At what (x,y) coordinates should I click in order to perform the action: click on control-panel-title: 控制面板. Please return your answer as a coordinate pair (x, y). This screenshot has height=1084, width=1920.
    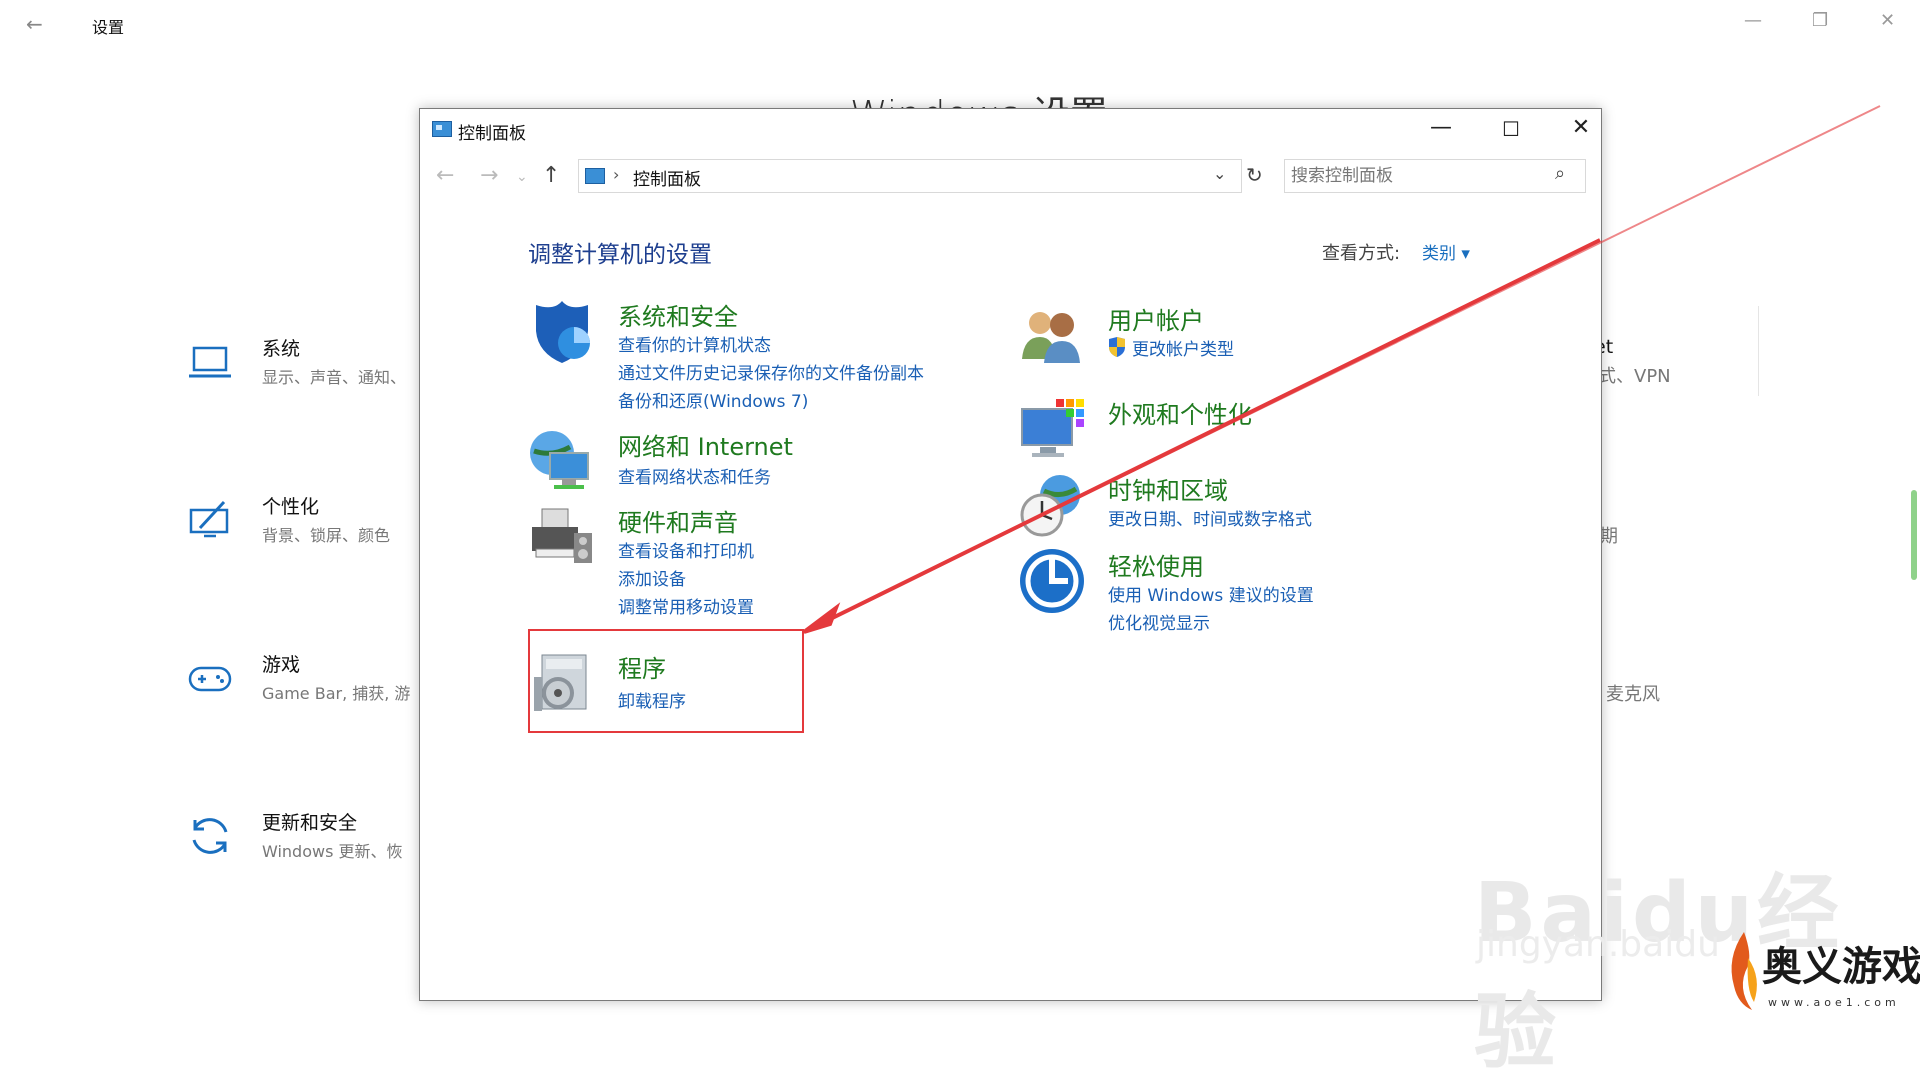
    Looking at the image, I should click on (492, 134).